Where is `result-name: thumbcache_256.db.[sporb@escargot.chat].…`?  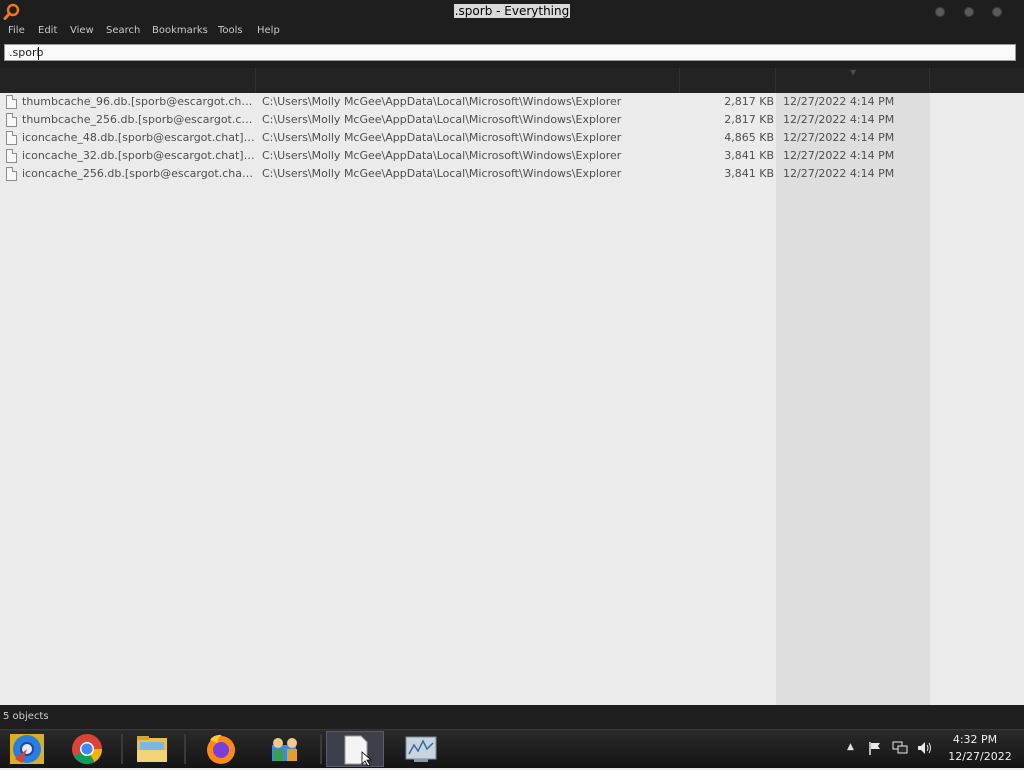 result-name: thumbcache_256.db.[sporb@escargot.chat].… is located at coordinates (139, 119).